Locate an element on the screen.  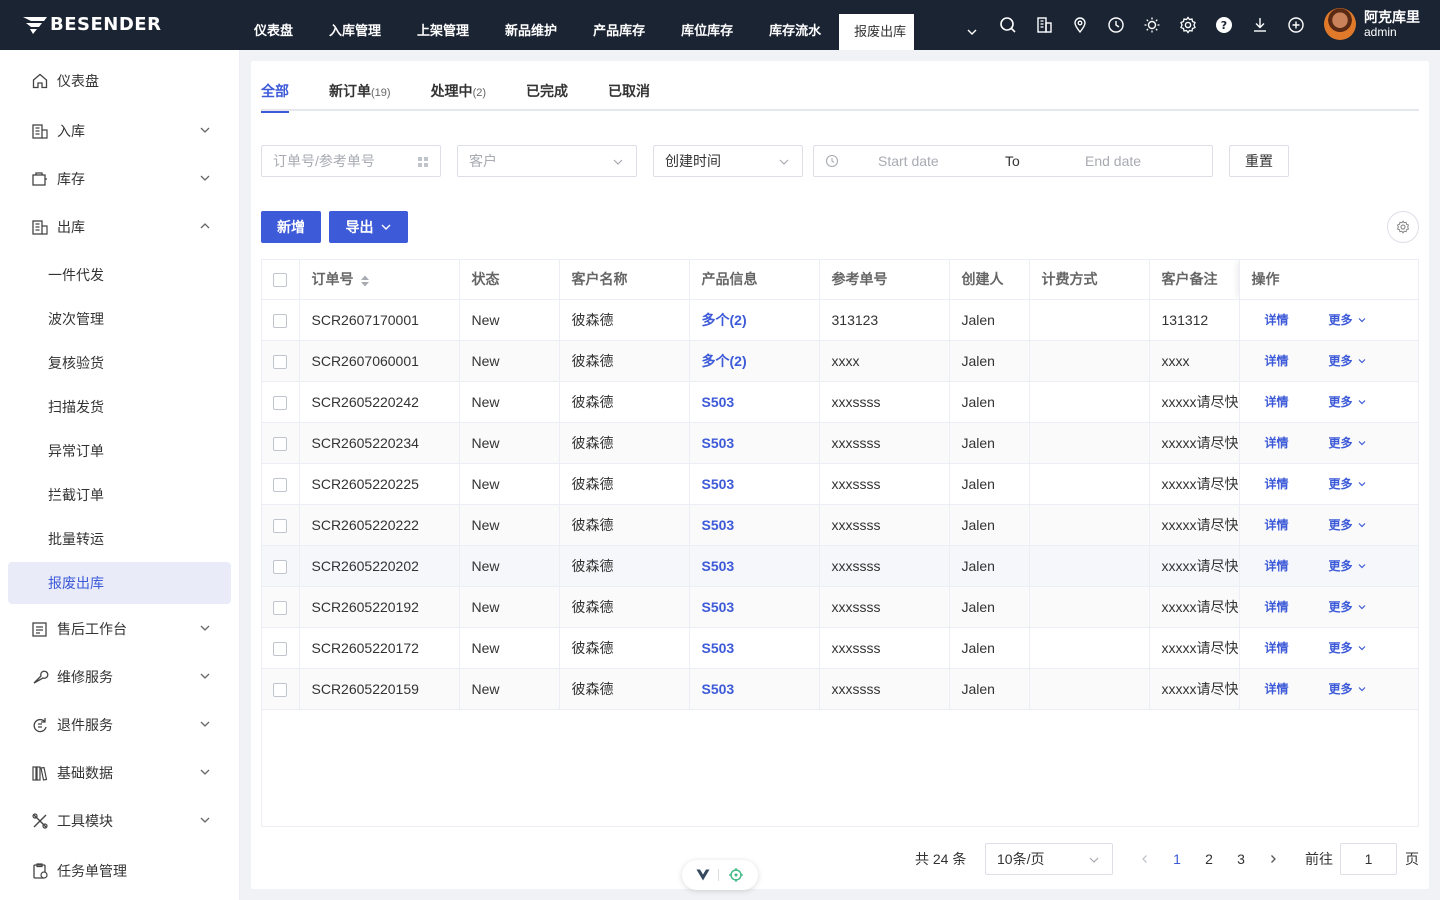
goto-page-input: 1 is located at coordinates (1368, 859).